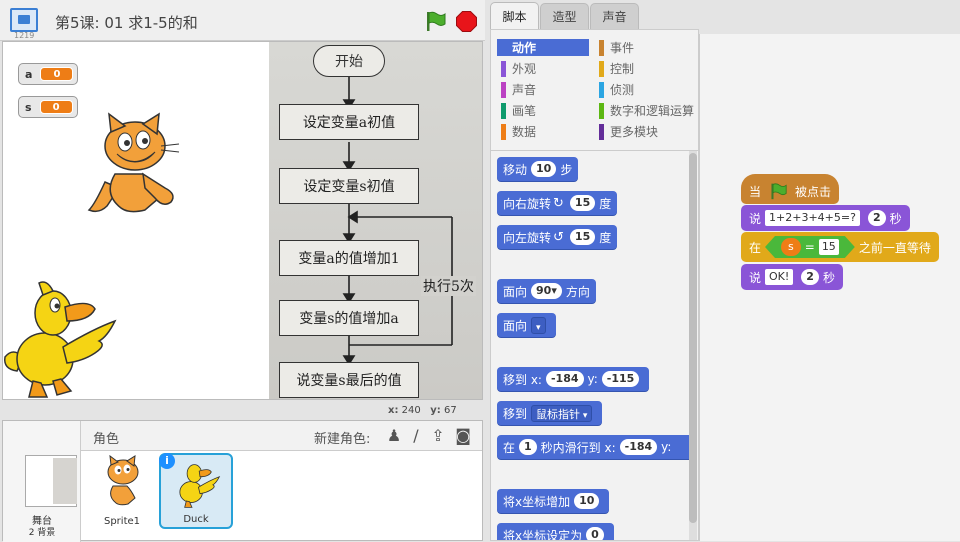 This screenshot has height=542, width=960. I want to click on stage-thumbnail, so click(51, 481).